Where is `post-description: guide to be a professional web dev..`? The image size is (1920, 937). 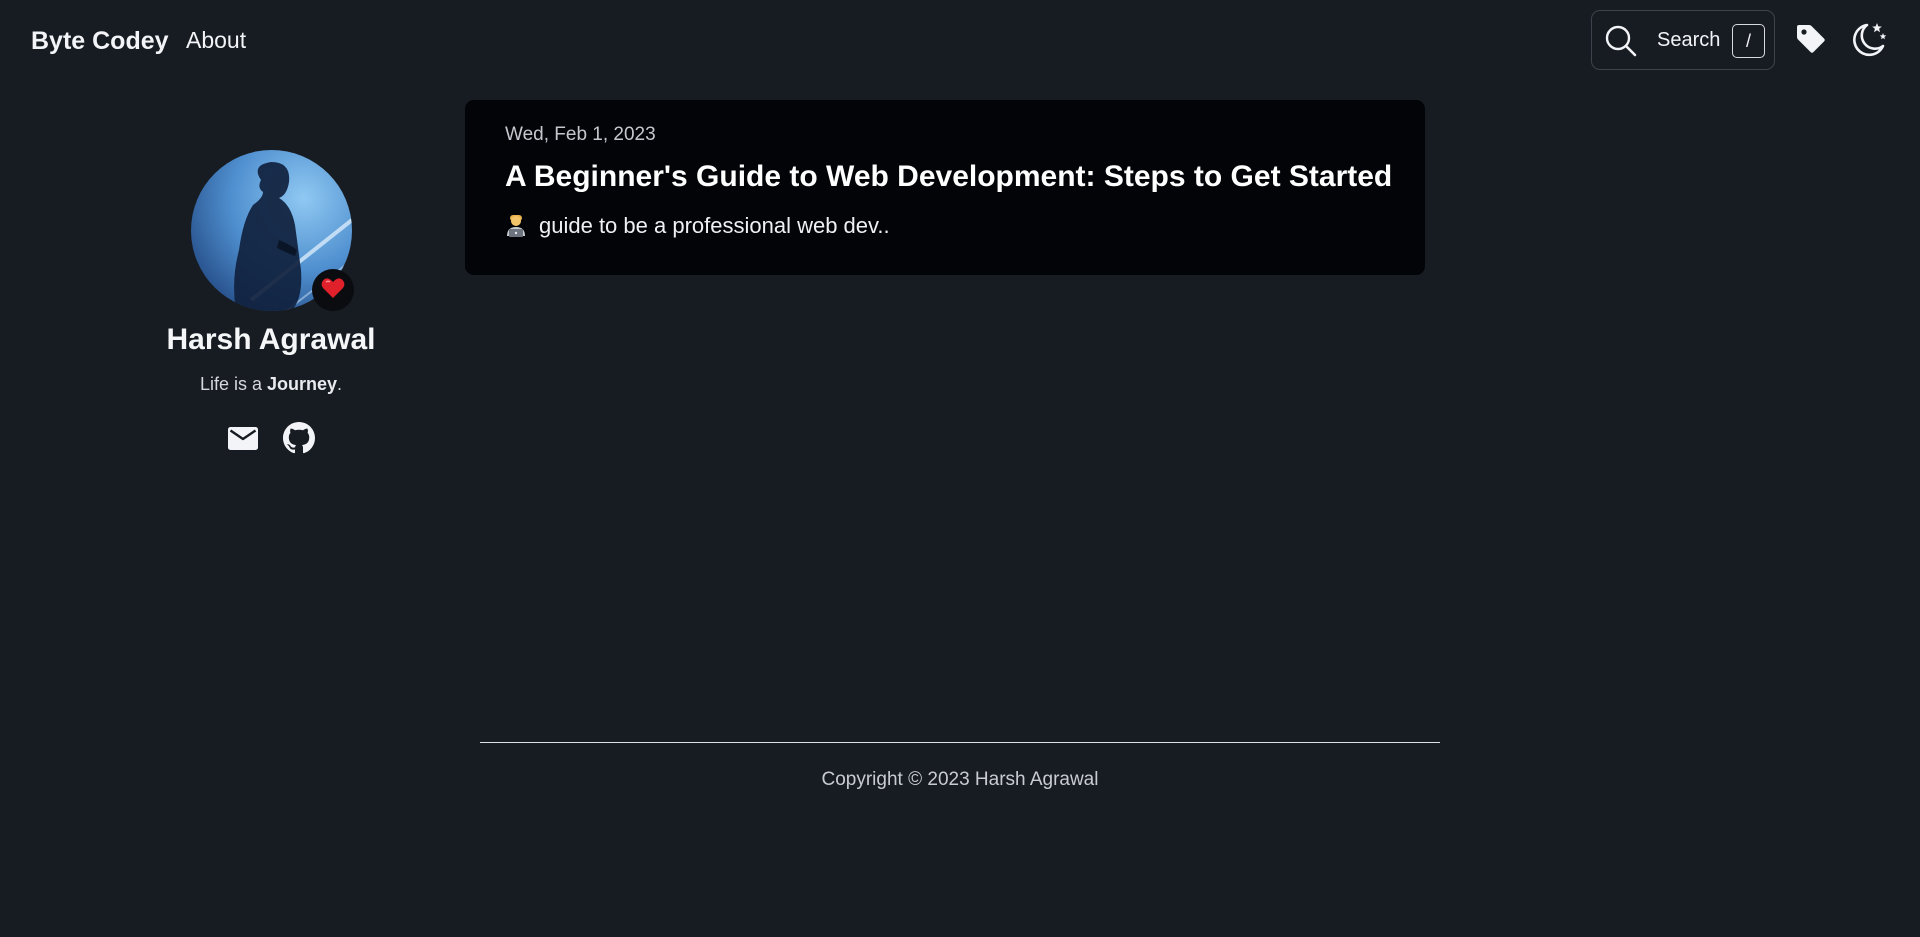
post-description: guide to be a professional web dev.. is located at coordinates (697, 226).